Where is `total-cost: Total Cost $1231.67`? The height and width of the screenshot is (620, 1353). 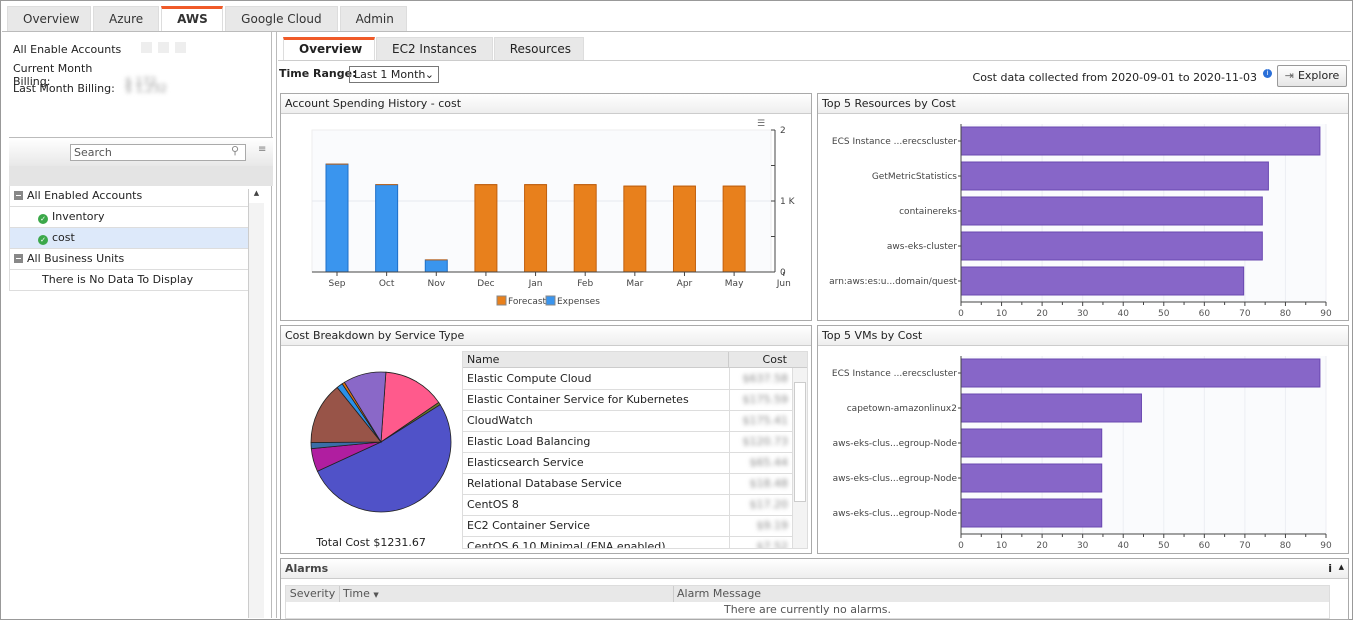
total-cost: Total Cost $1231.67 is located at coordinates (371, 542).